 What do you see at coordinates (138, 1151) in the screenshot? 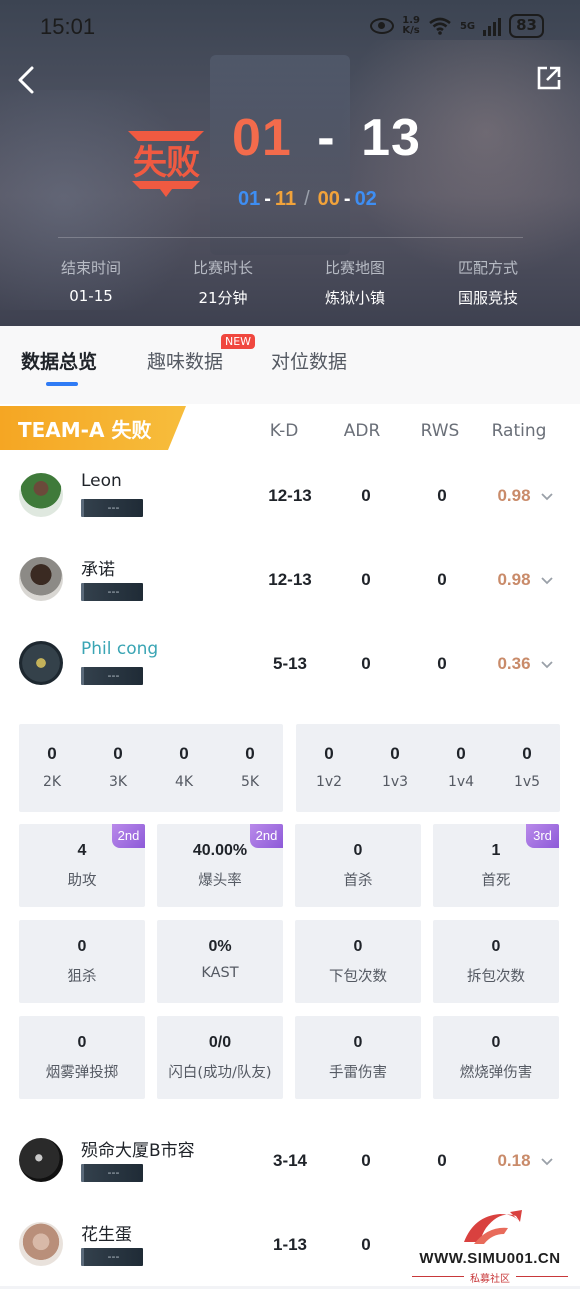
I see `player-name: 殒命大厦B市容` at bounding box center [138, 1151].